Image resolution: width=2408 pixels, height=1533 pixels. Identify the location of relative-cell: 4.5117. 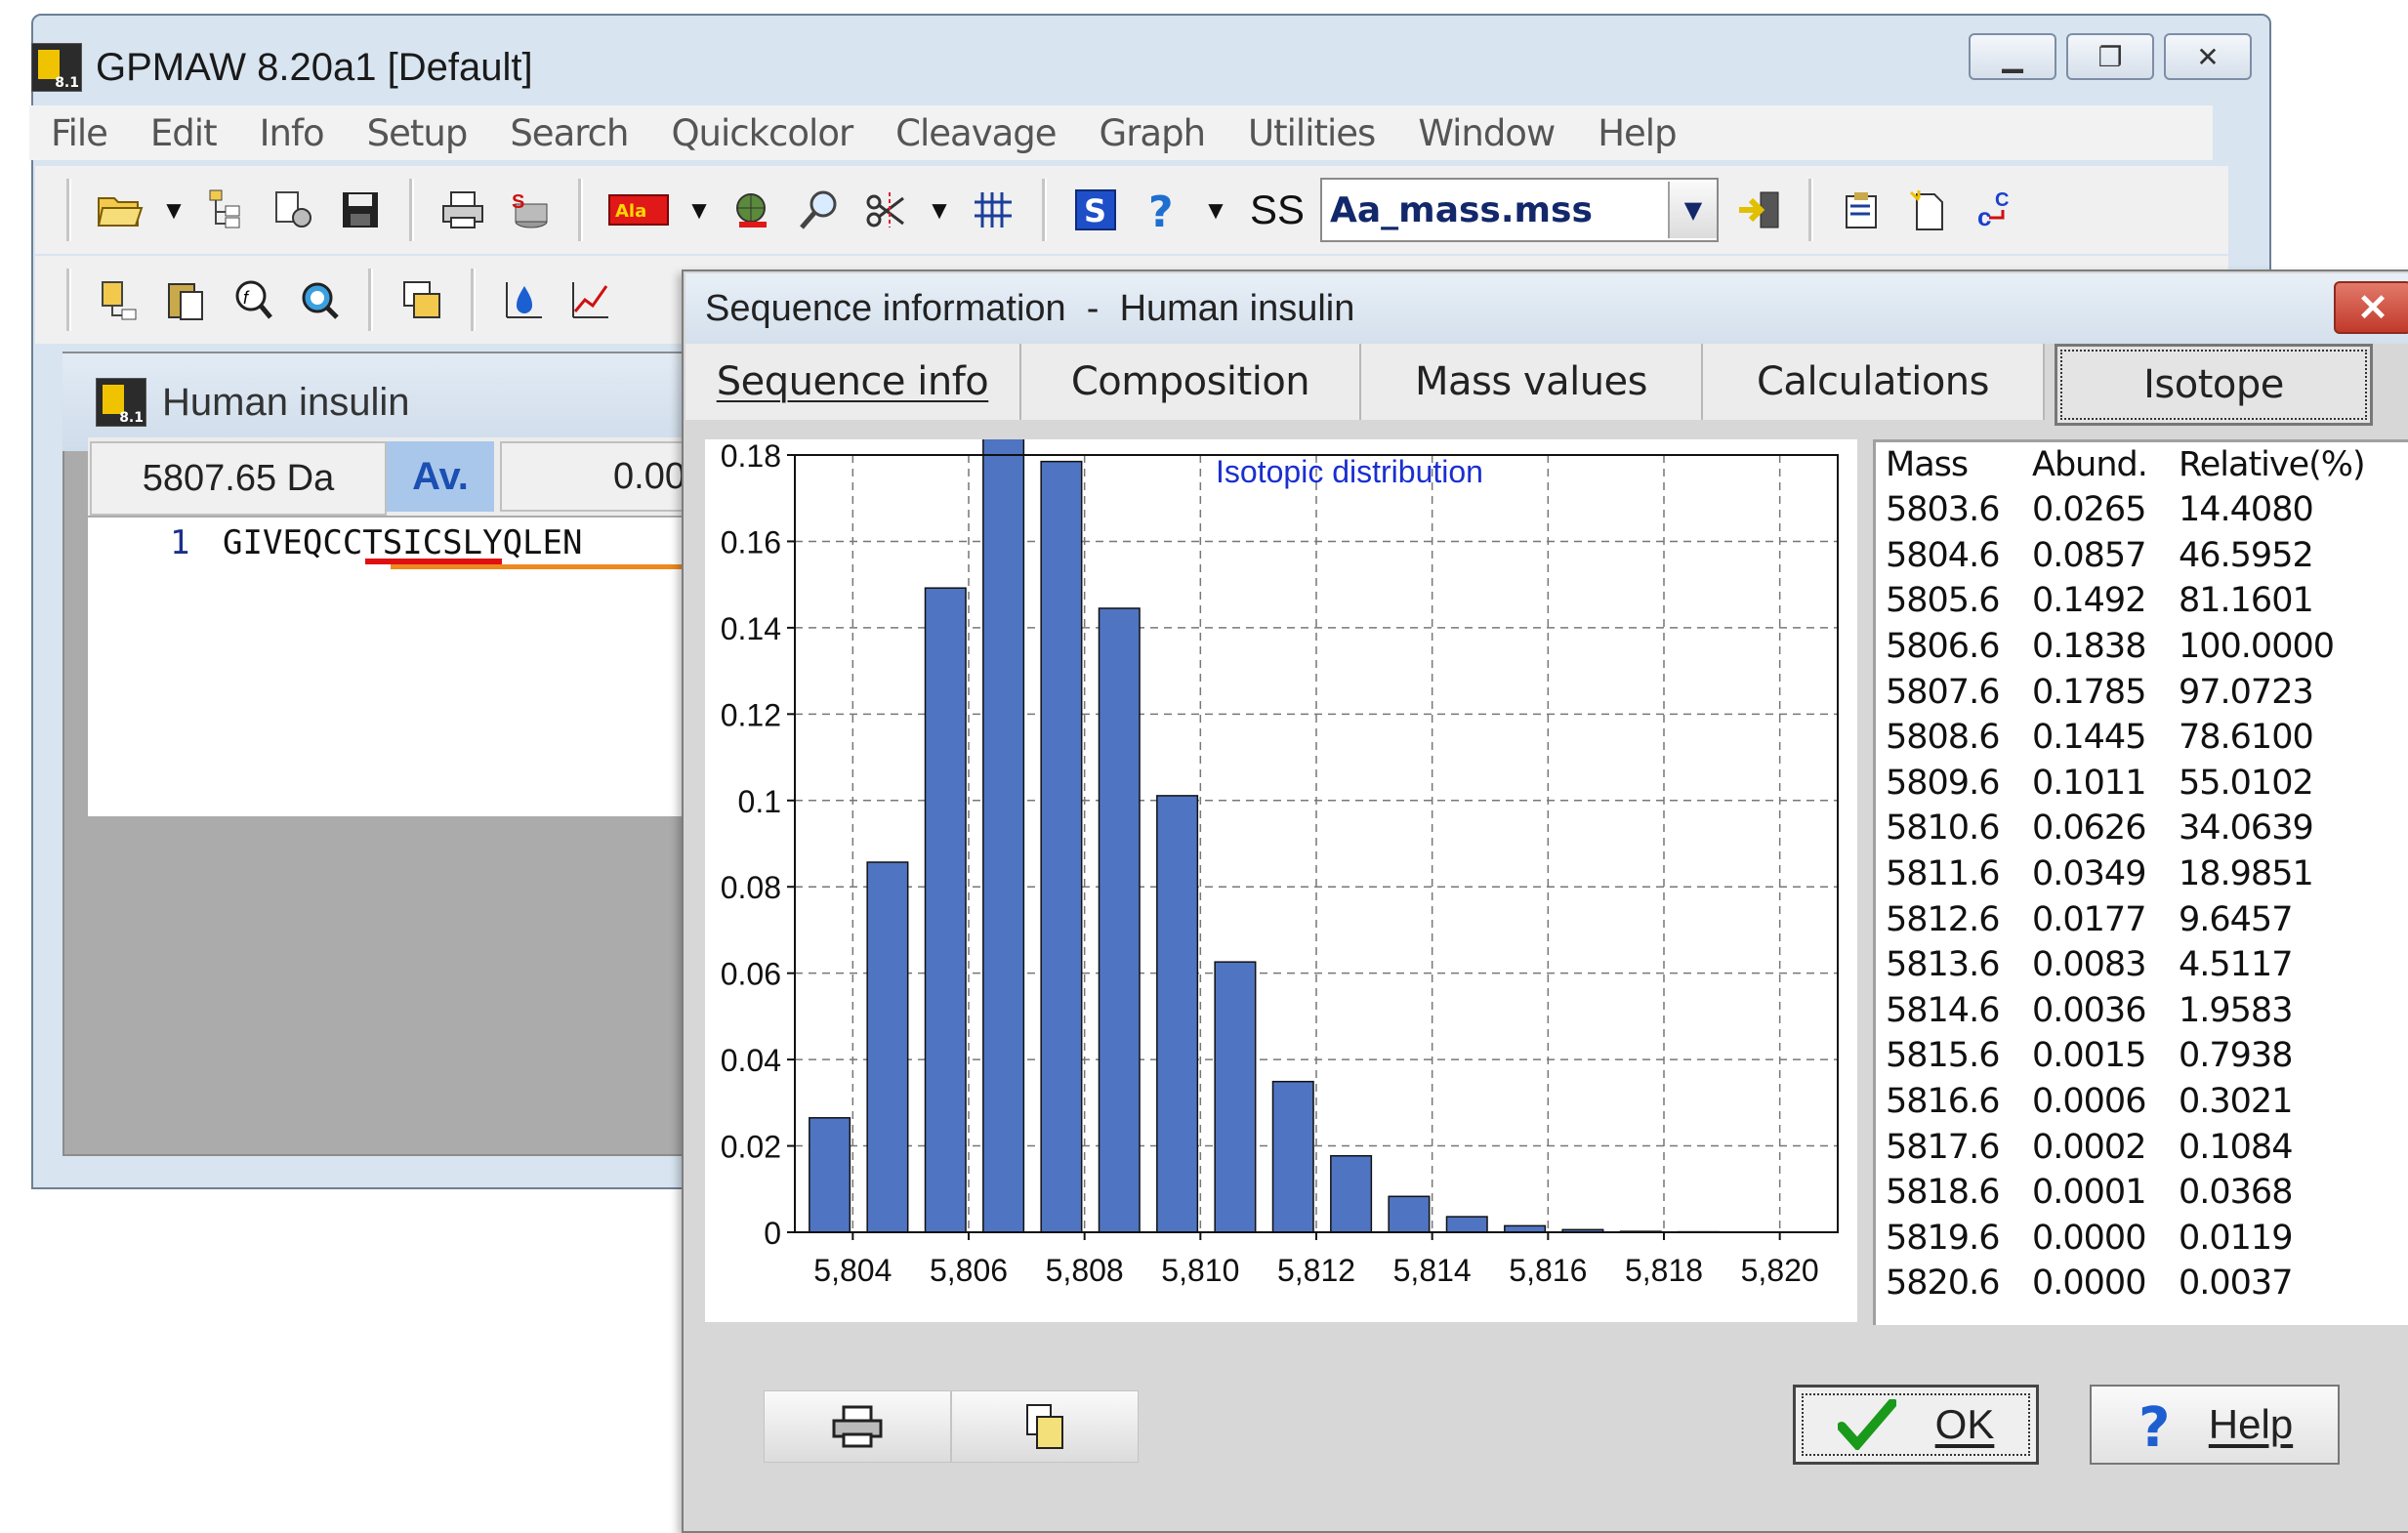
(2293, 965).